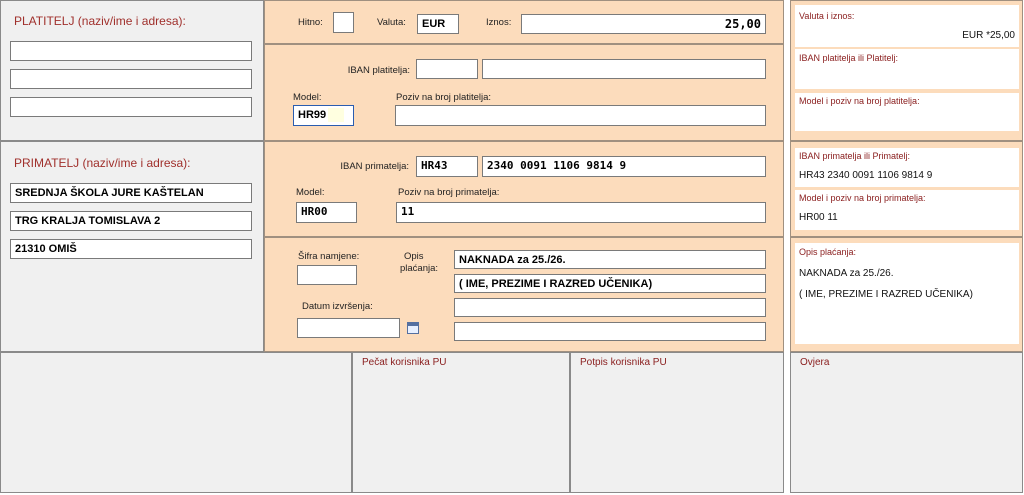 Image resolution: width=1024 pixels, height=495 pixels. What do you see at coordinates (499, 22) in the screenshot?
I see `amount-label: Iznos:` at bounding box center [499, 22].